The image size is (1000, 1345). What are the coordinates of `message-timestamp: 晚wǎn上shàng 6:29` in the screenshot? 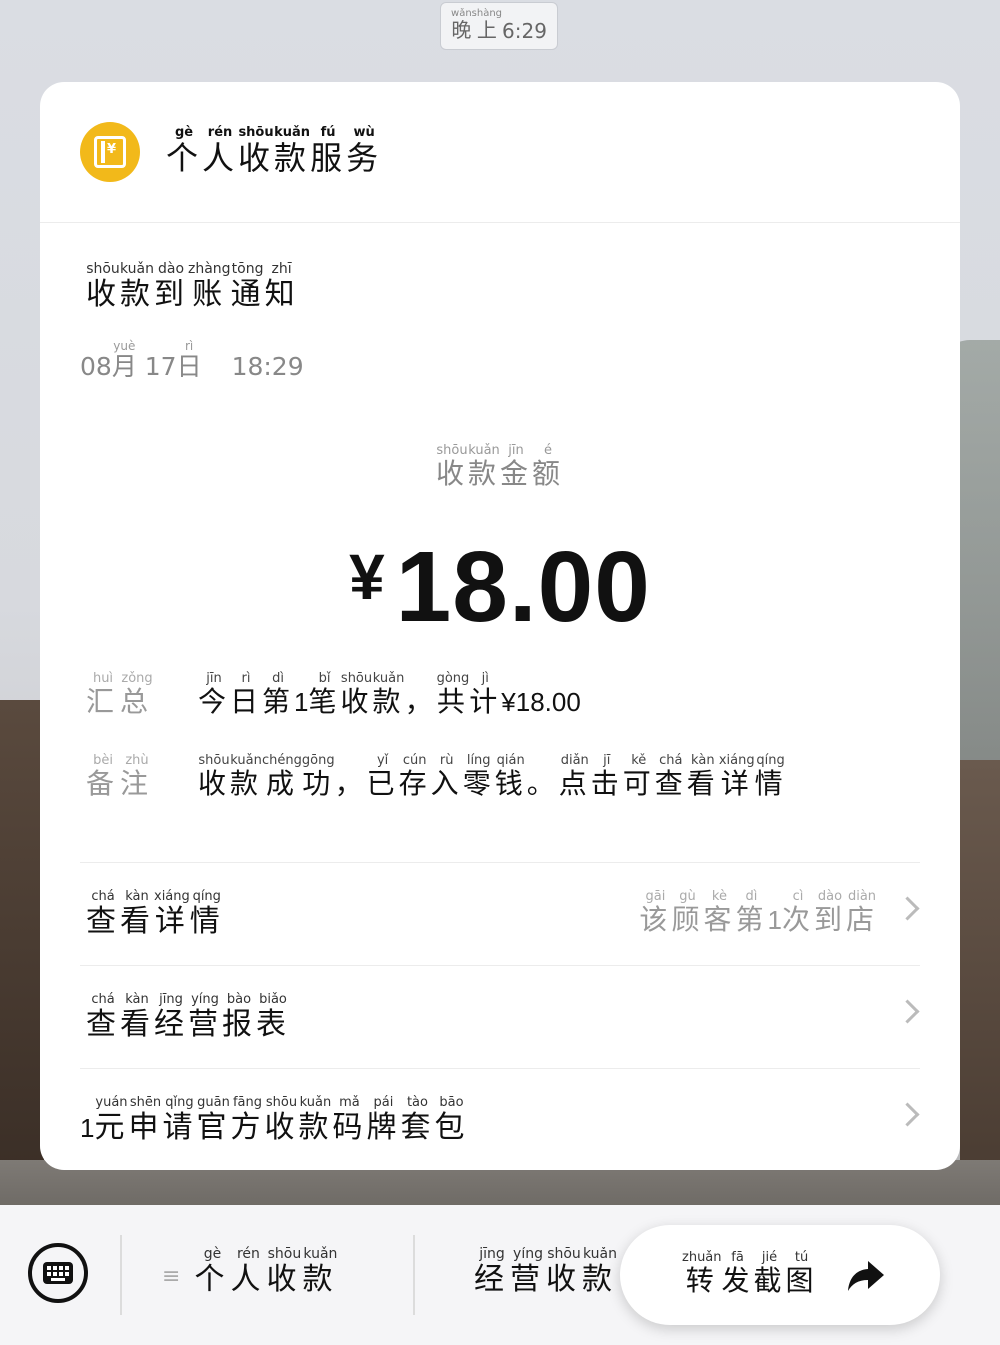 It's located at (499, 26).